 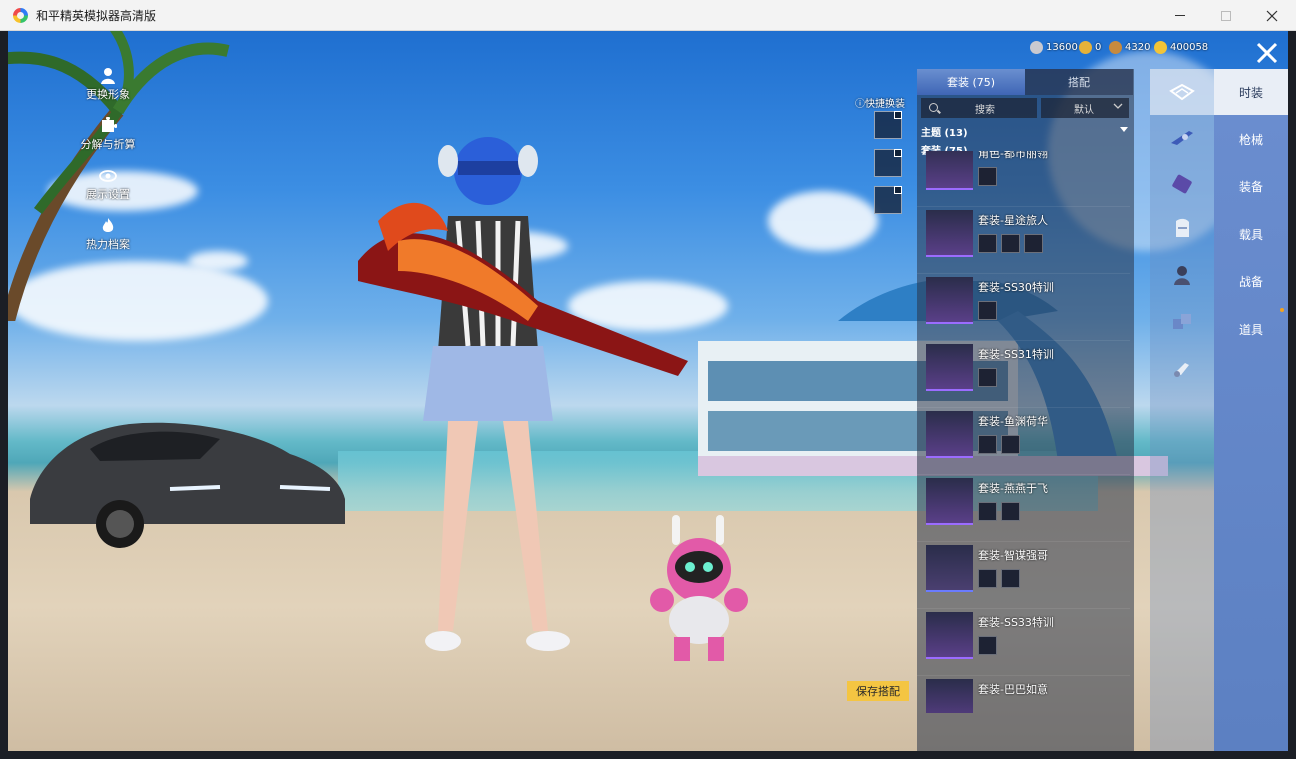 What do you see at coordinates (880, 104) in the screenshot?
I see `quick-change-label: ⓘ快捷换装` at bounding box center [880, 104].